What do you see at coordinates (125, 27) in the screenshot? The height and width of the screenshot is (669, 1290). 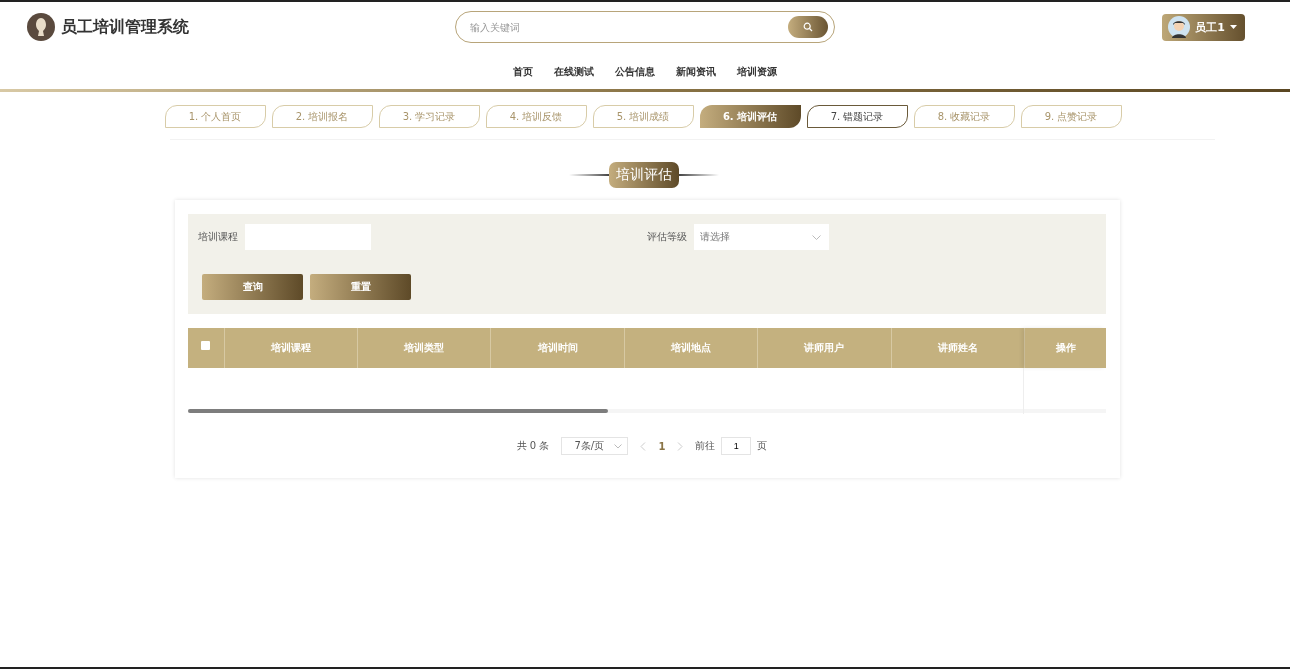 I see `site-title: 员工培训管理系统` at bounding box center [125, 27].